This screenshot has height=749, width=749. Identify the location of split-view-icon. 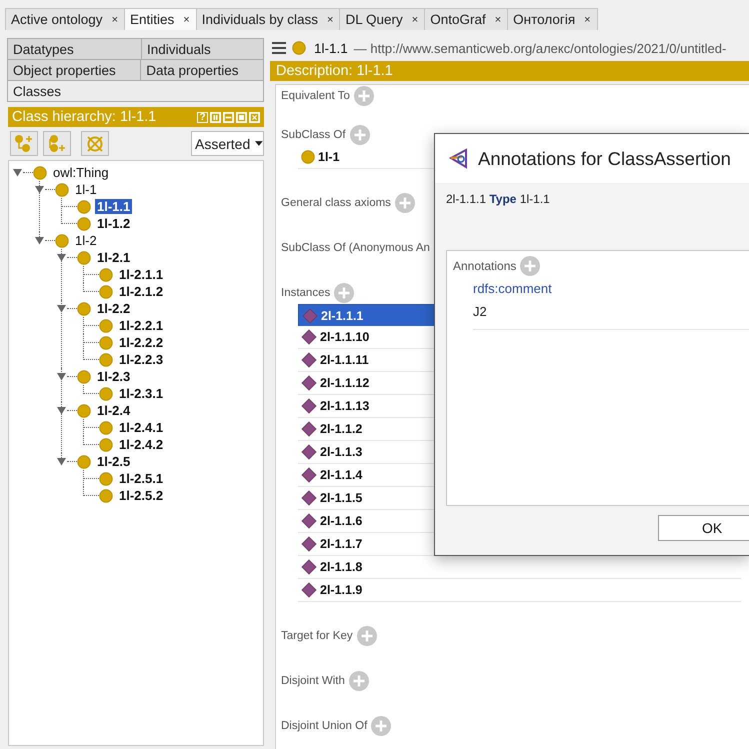
(215, 117).